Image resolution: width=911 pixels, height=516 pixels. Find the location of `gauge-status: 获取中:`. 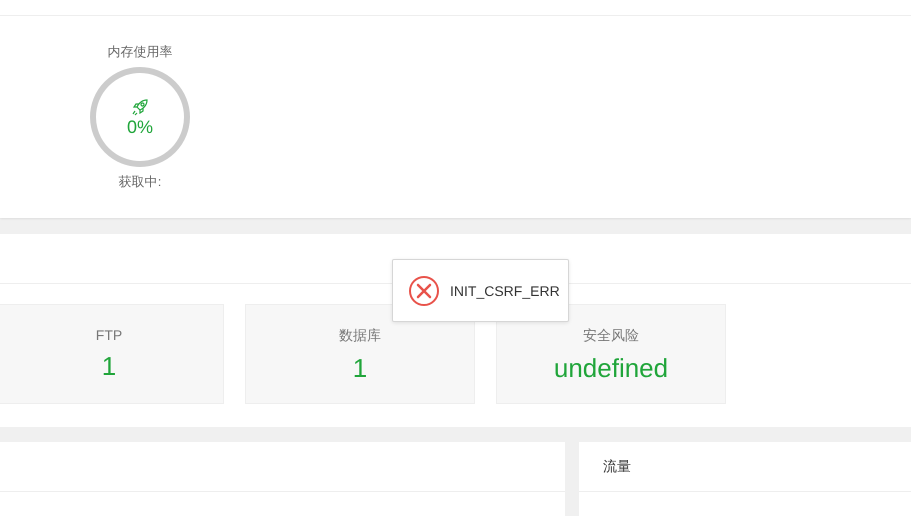

gauge-status: 获取中: is located at coordinates (140, 182).